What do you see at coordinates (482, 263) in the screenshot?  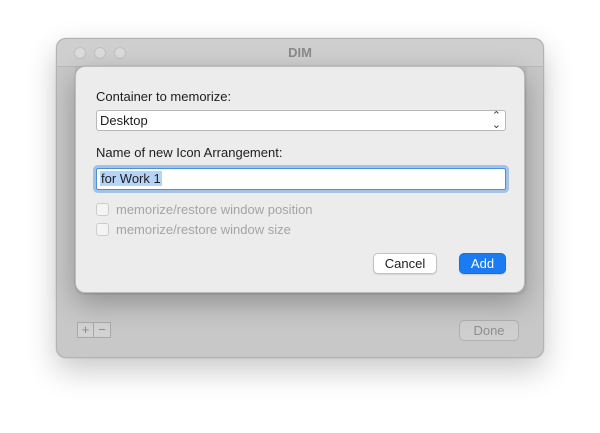 I see `add-button: Add` at bounding box center [482, 263].